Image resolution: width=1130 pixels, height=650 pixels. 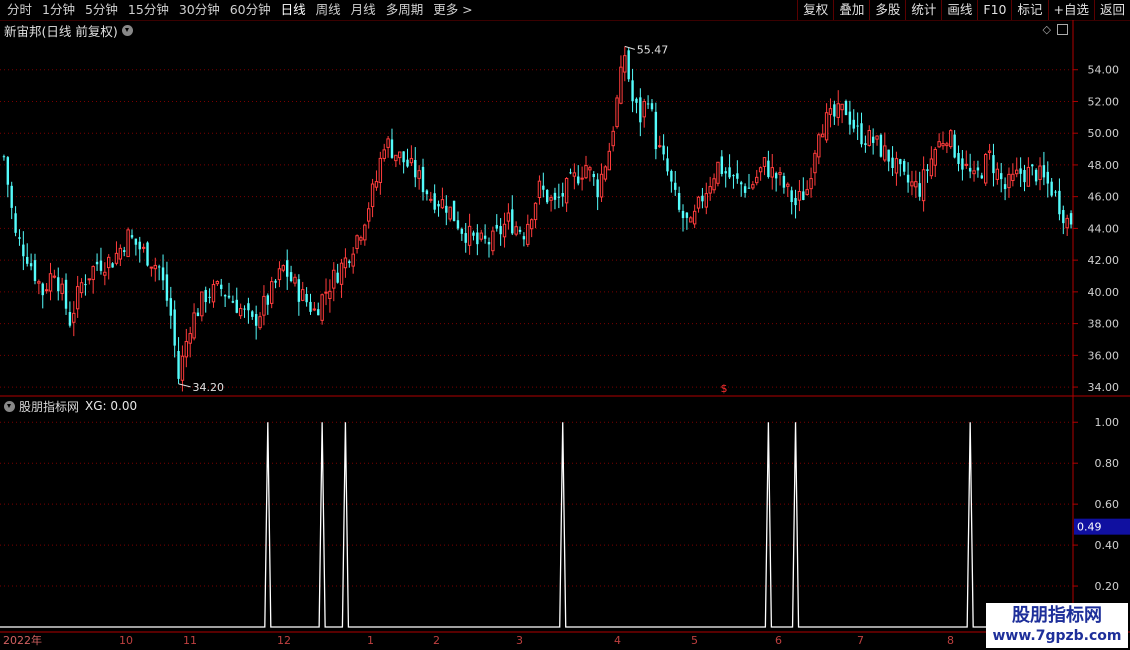 I want to click on main-y-tick-label: 52.00, so click(x=1104, y=101).